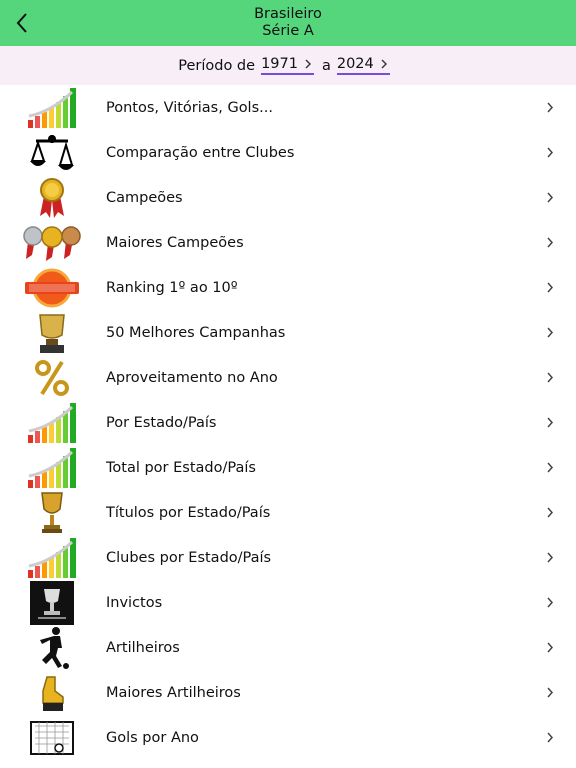  I want to click on period-to-value: 2024, so click(355, 64).